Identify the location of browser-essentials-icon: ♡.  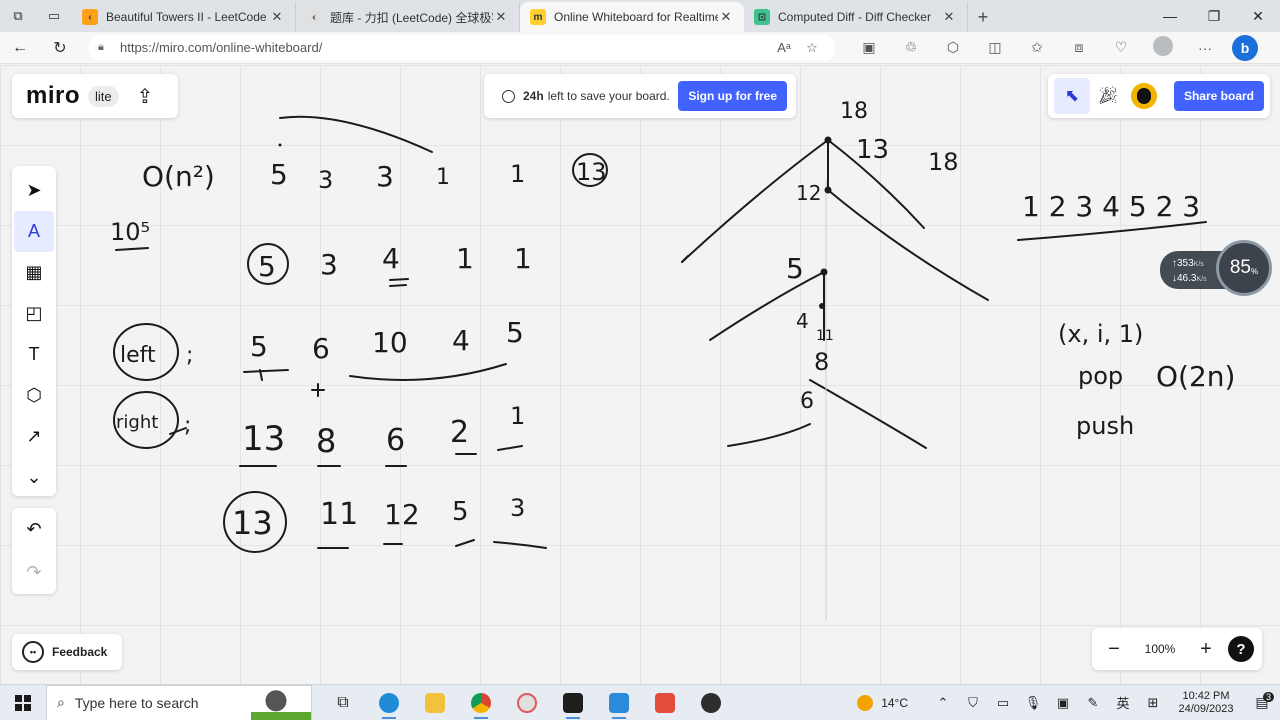
(1121, 47).